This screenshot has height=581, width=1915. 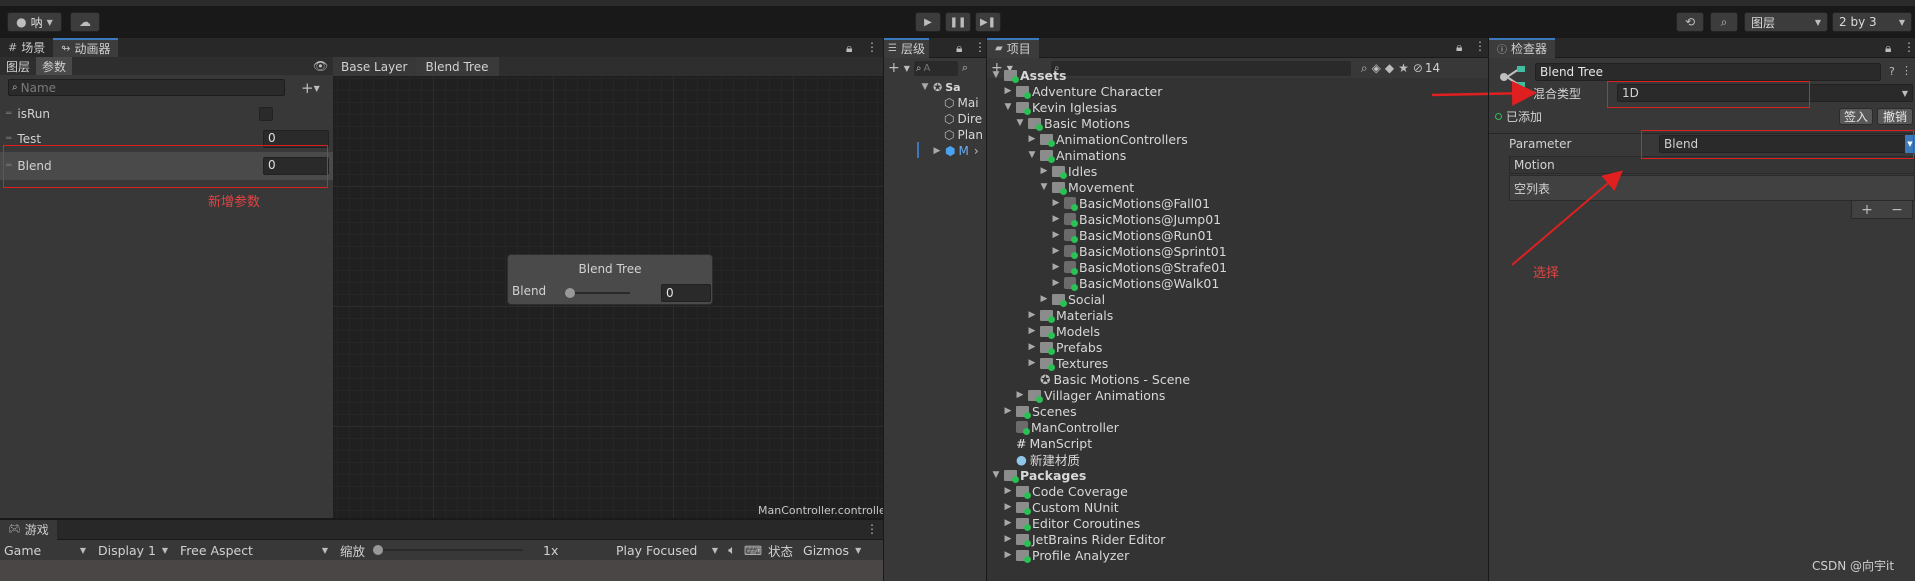 I want to click on hierarchy-item: ⬡ Plan, so click(x=963, y=135).